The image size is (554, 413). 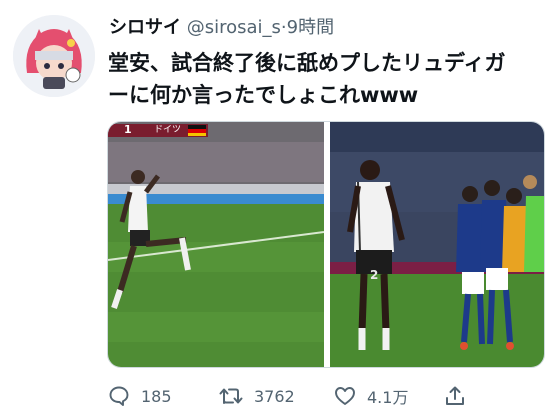 I want to click on like-icon, so click(x=345, y=396).